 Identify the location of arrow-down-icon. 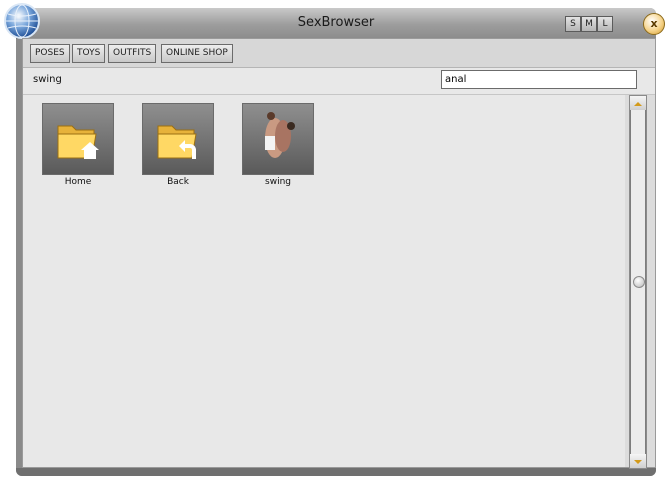
(638, 462).